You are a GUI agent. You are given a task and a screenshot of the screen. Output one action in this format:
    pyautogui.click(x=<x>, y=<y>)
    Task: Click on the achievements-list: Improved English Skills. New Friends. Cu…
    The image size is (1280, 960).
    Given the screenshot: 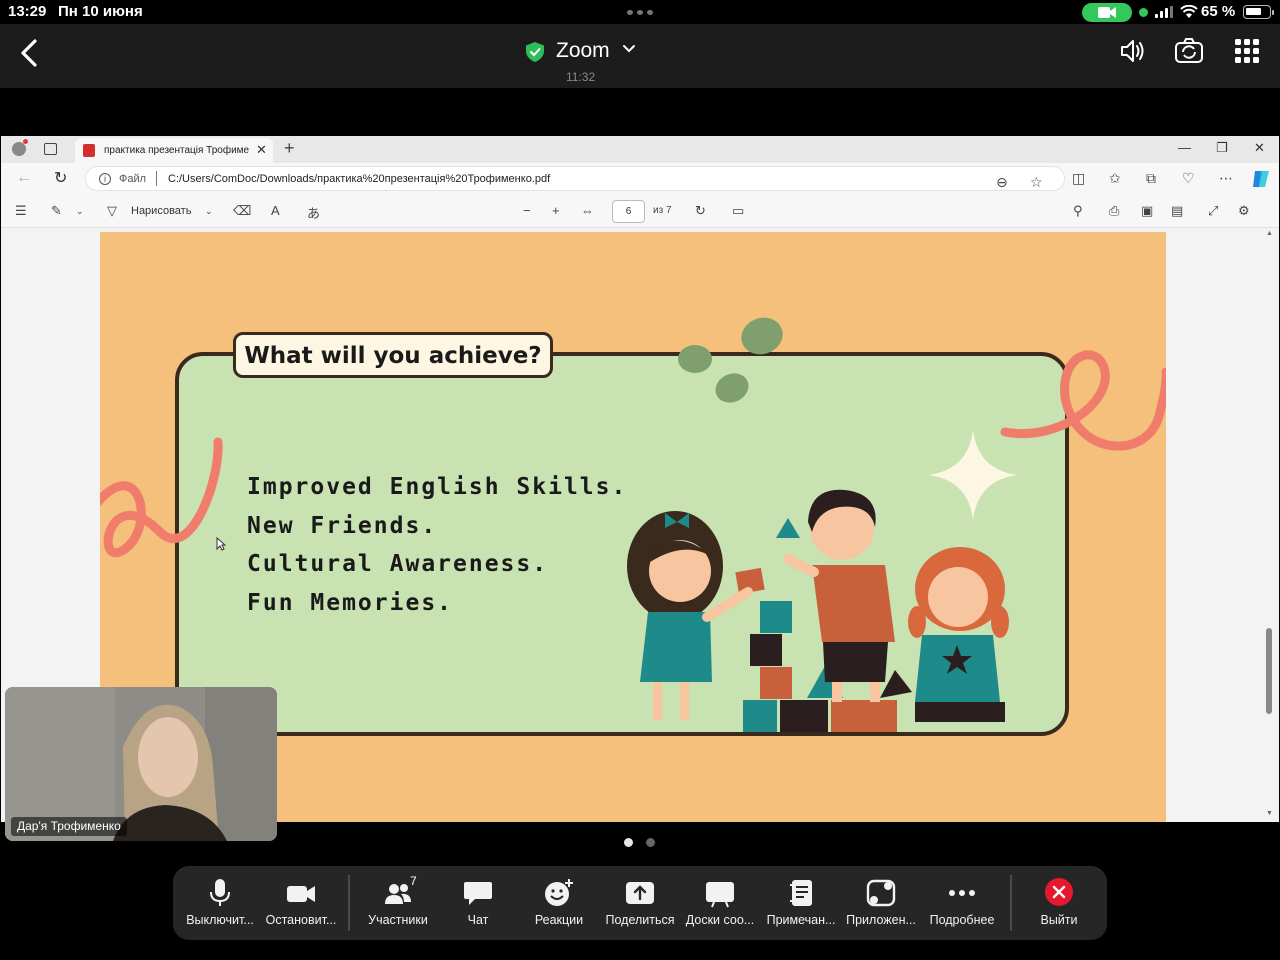 What is the action you would take?
    pyautogui.click(x=437, y=545)
    